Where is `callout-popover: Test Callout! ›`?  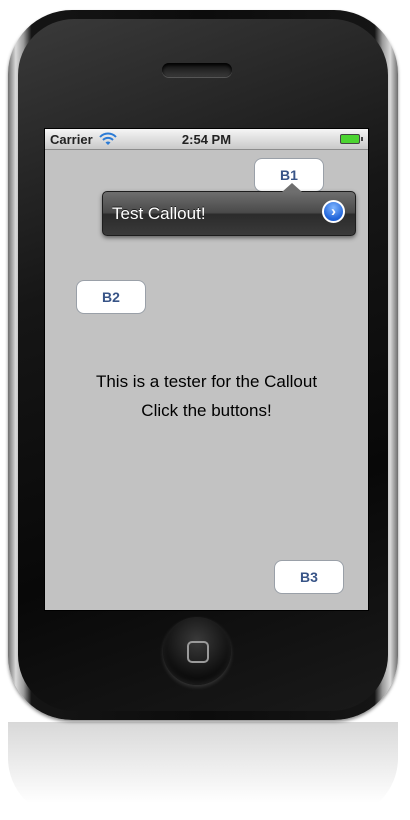
callout-popover: Test Callout! › is located at coordinates (229, 209).